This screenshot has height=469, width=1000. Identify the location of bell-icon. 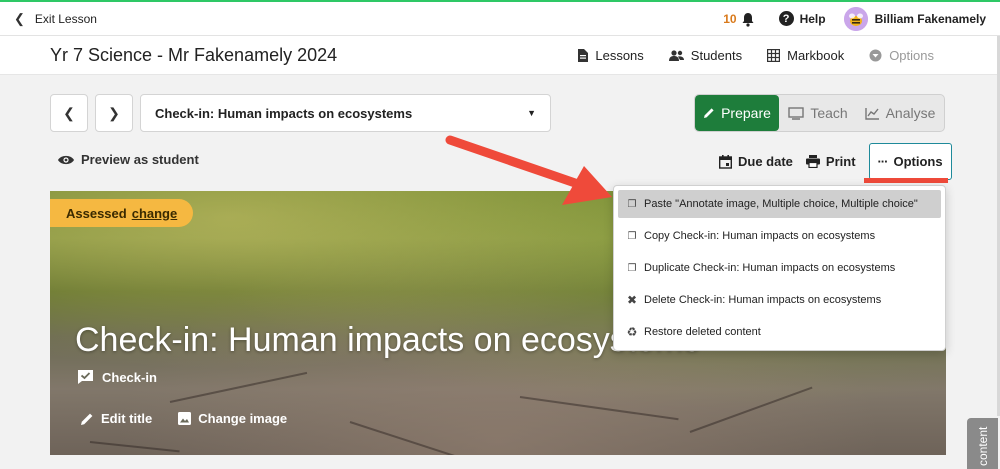
(748, 19).